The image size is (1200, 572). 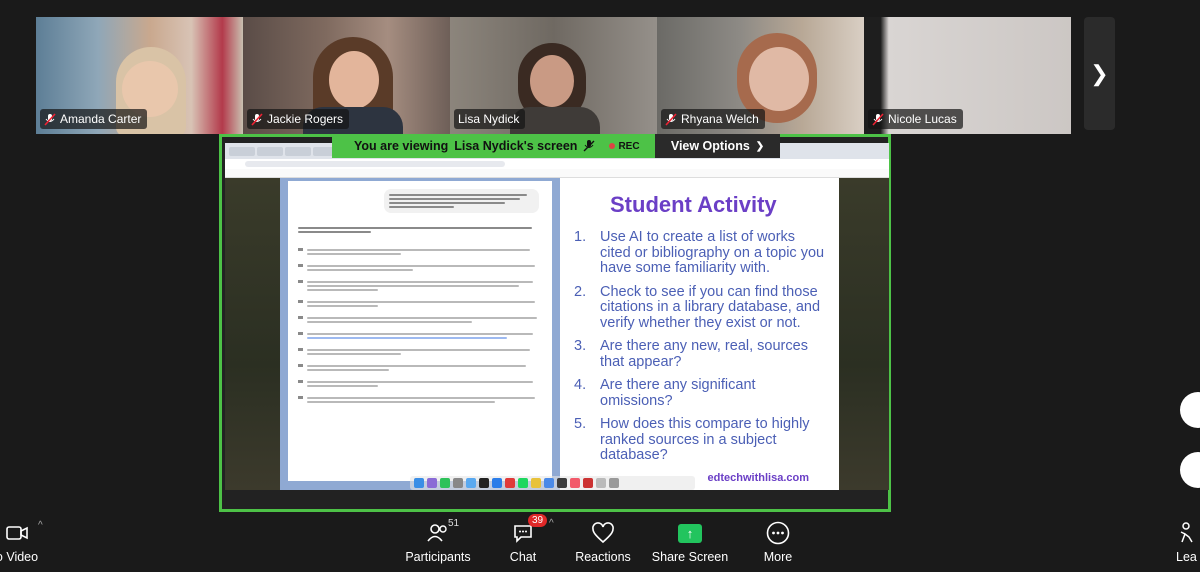 I want to click on share-screen-button: ↑ Share Screen, so click(x=690, y=542).